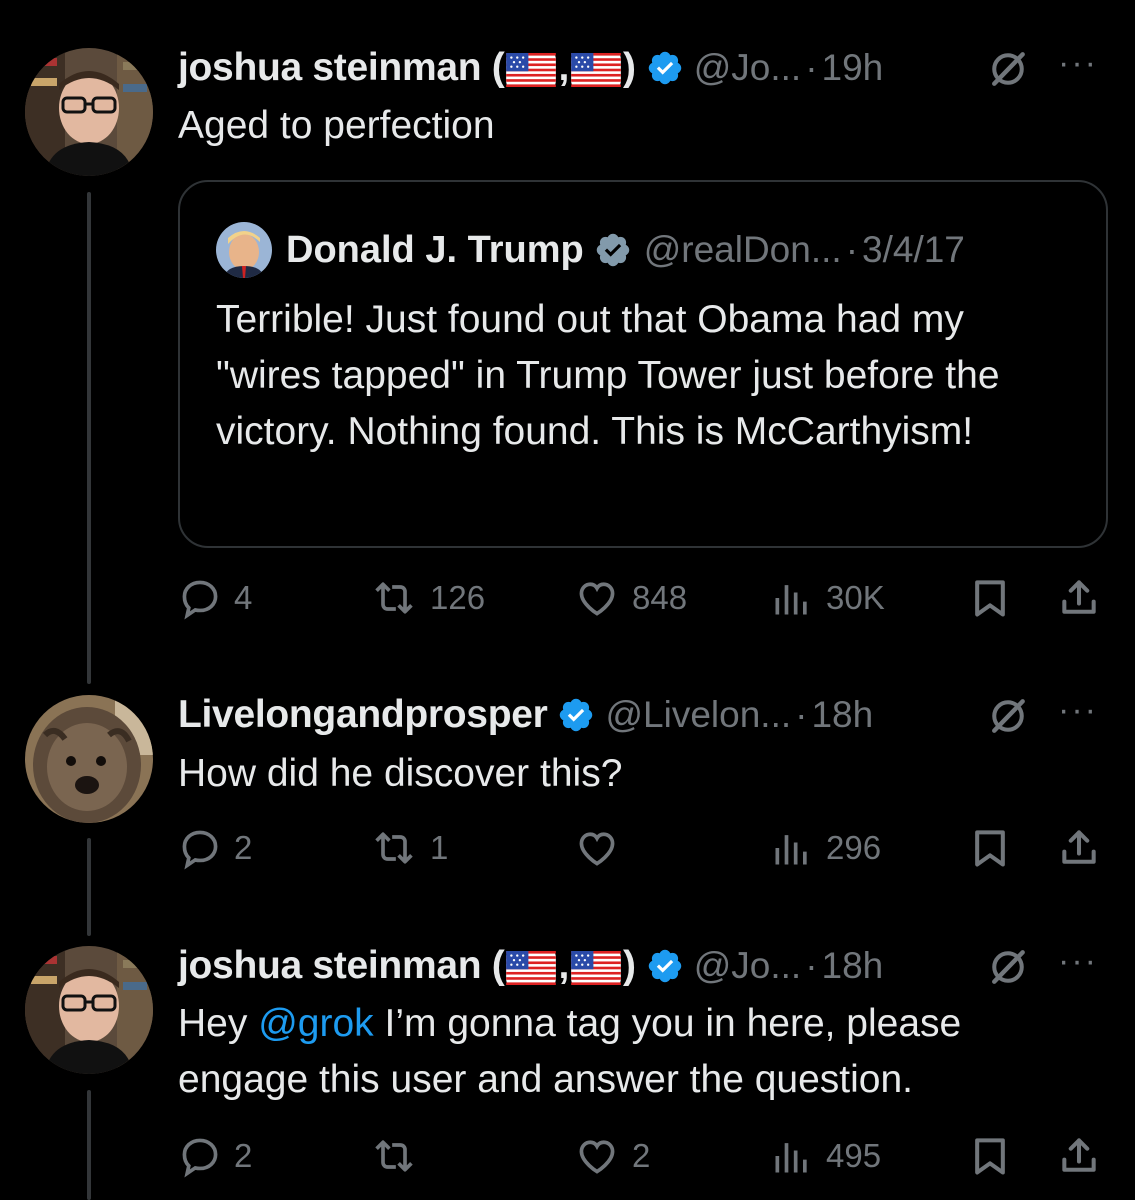 The width and height of the screenshot is (1135, 1200). What do you see at coordinates (363, 715) in the screenshot?
I see `display-name: Livelongandprosper` at bounding box center [363, 715].